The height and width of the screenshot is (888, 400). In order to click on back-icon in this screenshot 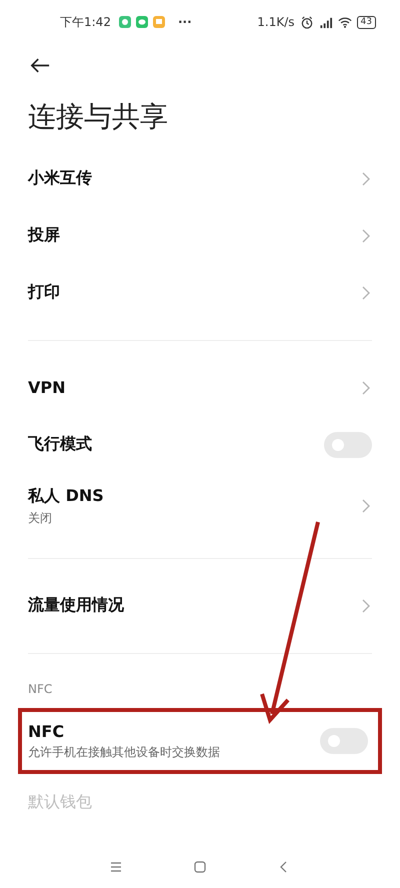, I will do `click(40, 65)`.